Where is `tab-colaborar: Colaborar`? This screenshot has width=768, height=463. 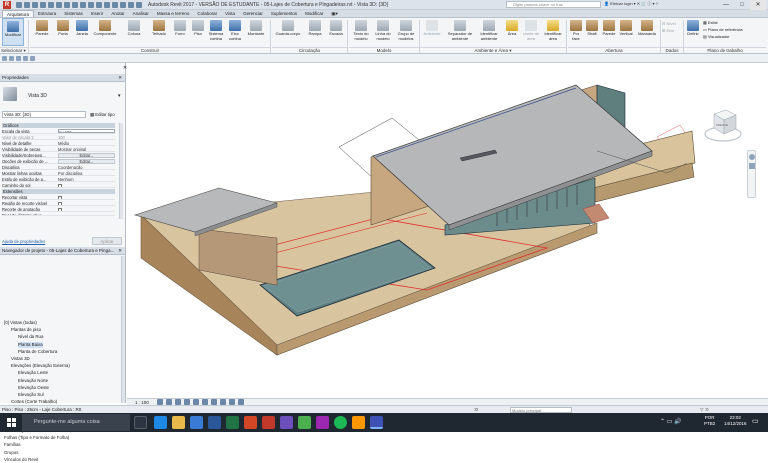
tab-colaborar: Colaborar is located at coordinates (207, 13).